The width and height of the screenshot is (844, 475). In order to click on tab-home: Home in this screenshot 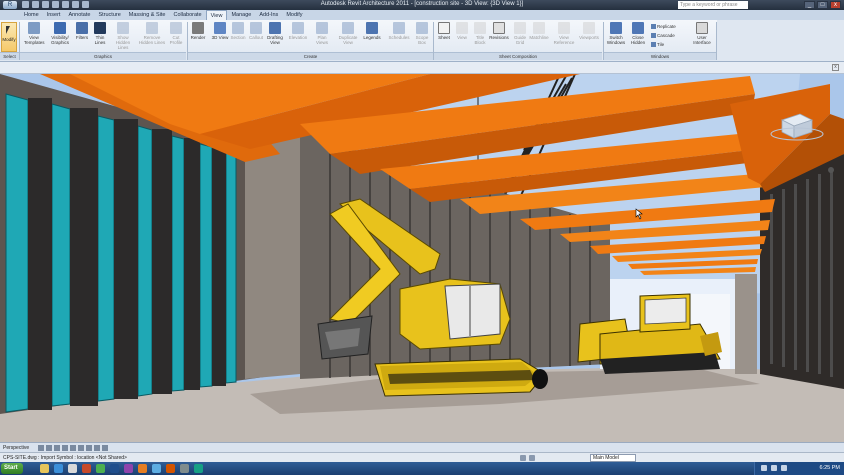, I will do `click(31, 15)`.